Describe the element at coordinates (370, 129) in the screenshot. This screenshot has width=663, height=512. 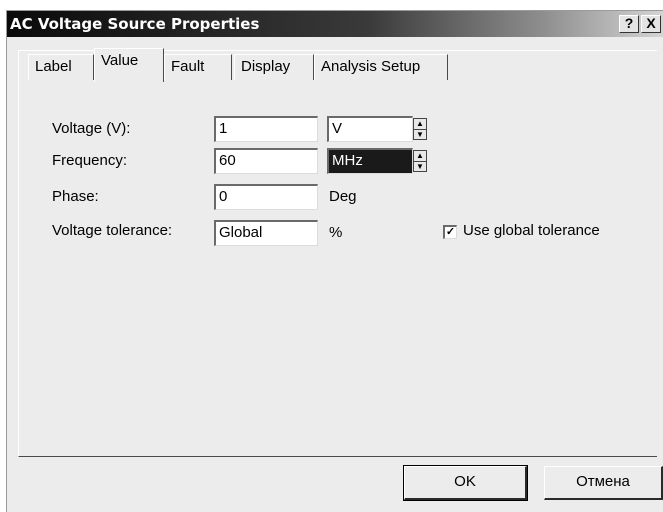
I see `voltage-unit-field: V` at that location.